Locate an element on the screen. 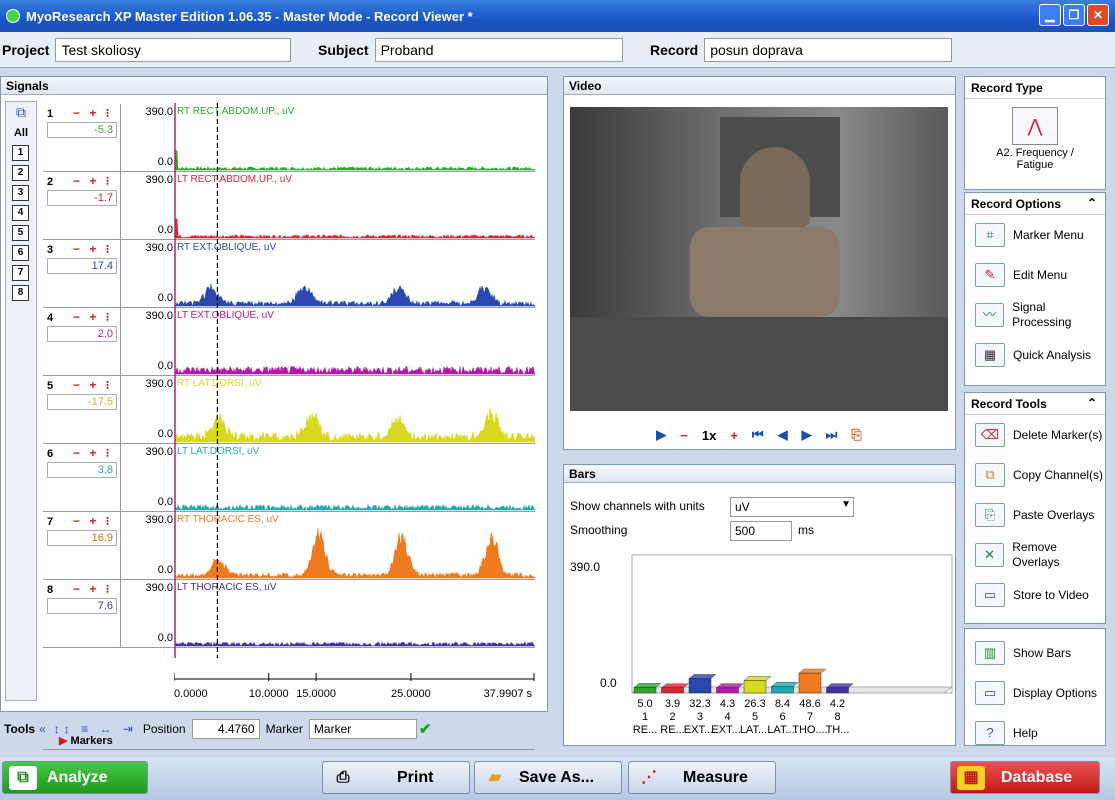 This screenshot has height=800, width=1115. prev-frame-icon: ◀ is located at coordinates (783, 435).